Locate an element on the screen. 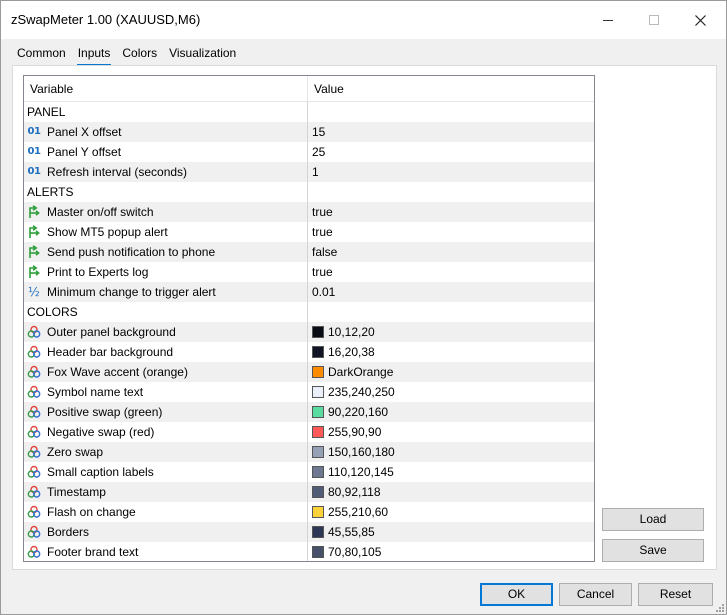 Image resolution: width=727 pixels, height=615 pixels. variable-cell: PANEL is located at coordinates (166, 112).